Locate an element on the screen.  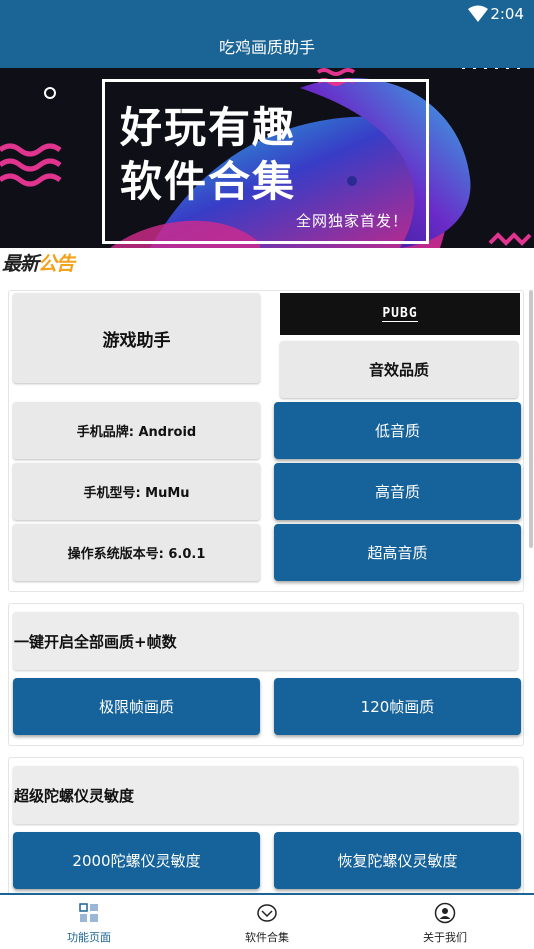
nav-functions: 功能页面 is located at coordinates (89, 922).